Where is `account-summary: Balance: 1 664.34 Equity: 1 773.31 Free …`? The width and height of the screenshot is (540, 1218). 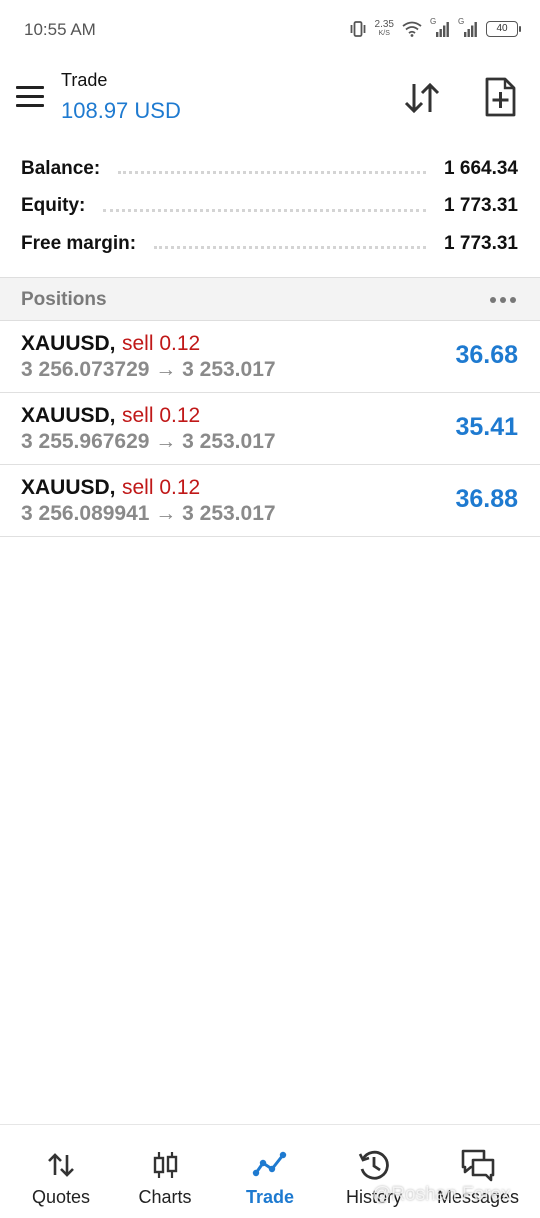 account-summary: Balance: 1 664.34 Equity: 1 773.31 Free … is located at coordinates (270, 206).